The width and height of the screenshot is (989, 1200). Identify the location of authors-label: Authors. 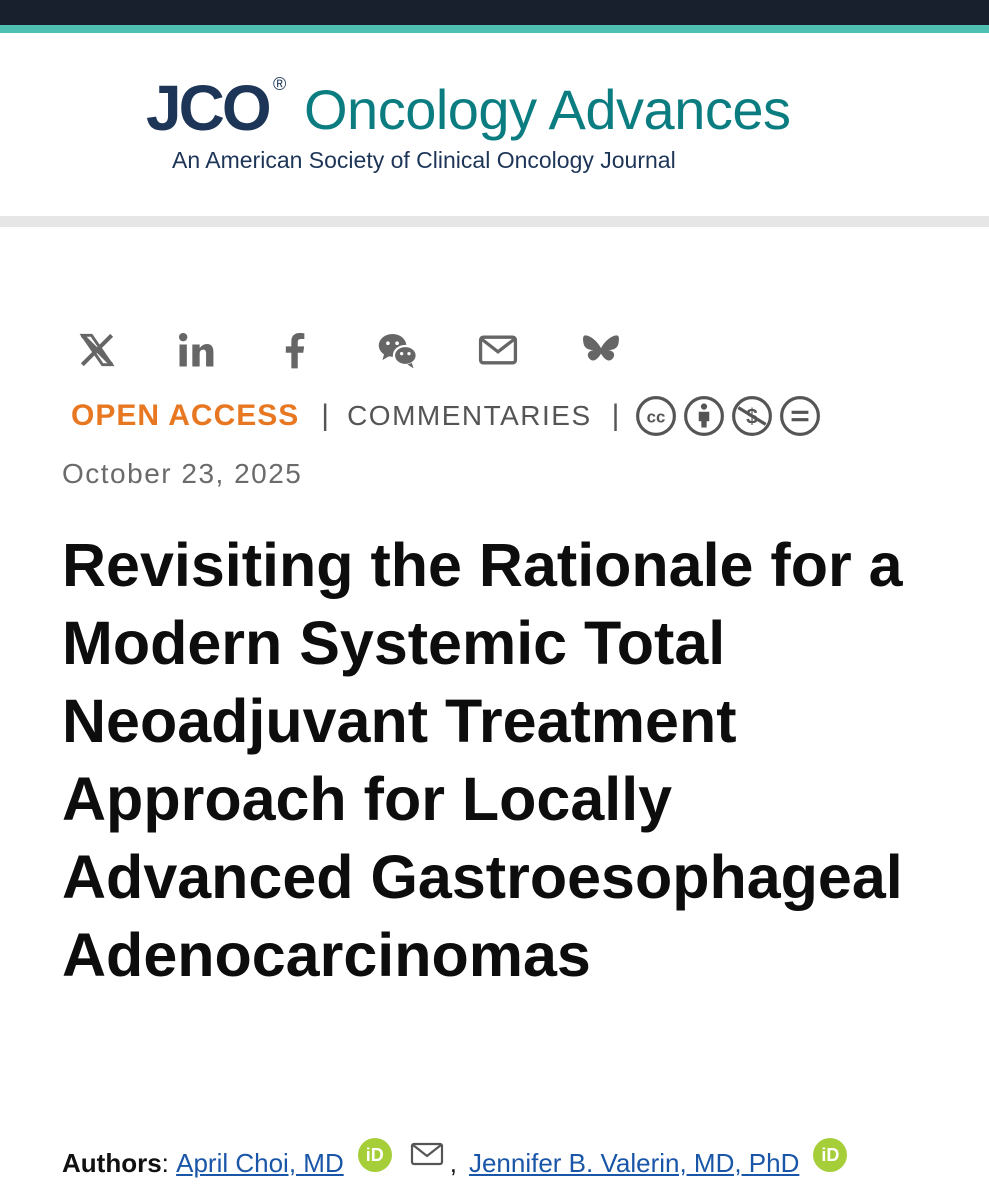
(112, 1162).